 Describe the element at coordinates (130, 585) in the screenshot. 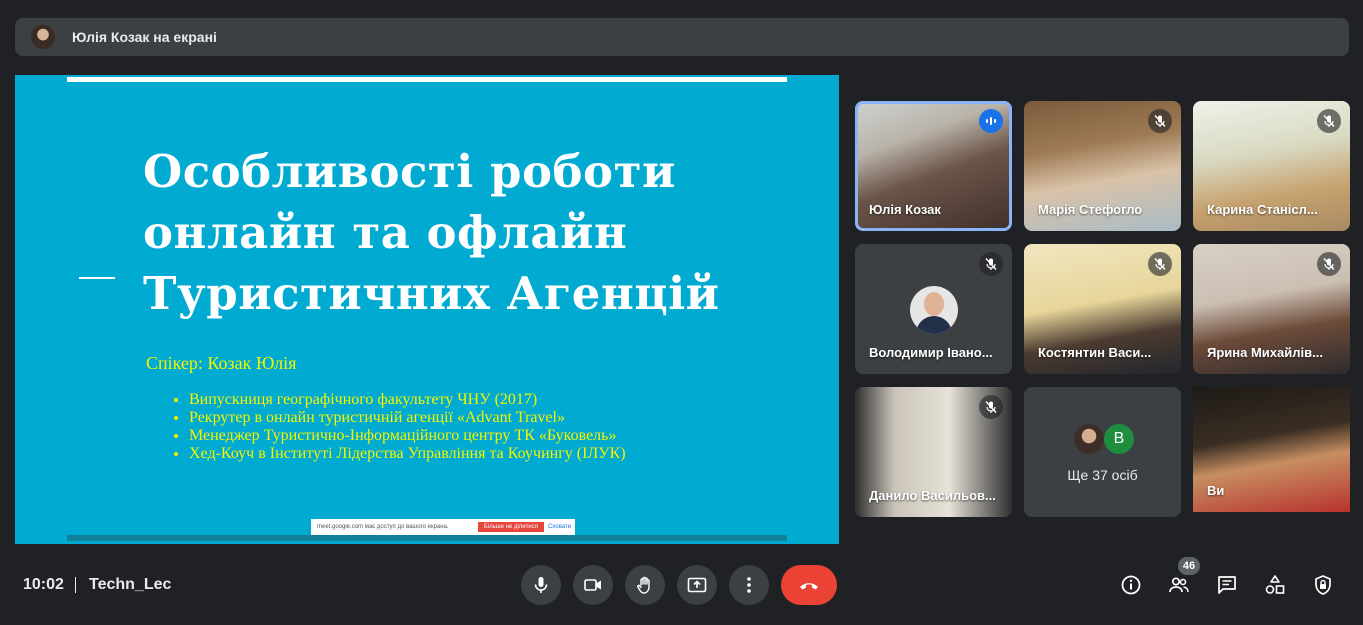

I see `meeting-name: Techn_Lec` at that location.